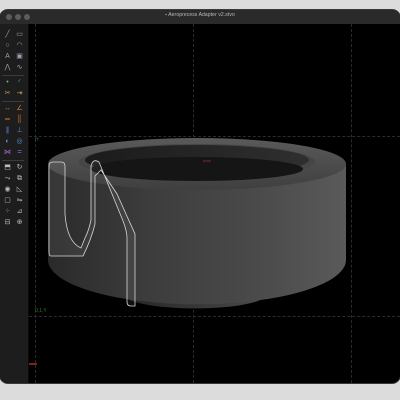 Image resolution: width=400 pixels, height=400 pixels. What do you see at coordinates (166, 15) in the screenshot?
I see `document-icon: ▪` at bounding box center [166, 15].